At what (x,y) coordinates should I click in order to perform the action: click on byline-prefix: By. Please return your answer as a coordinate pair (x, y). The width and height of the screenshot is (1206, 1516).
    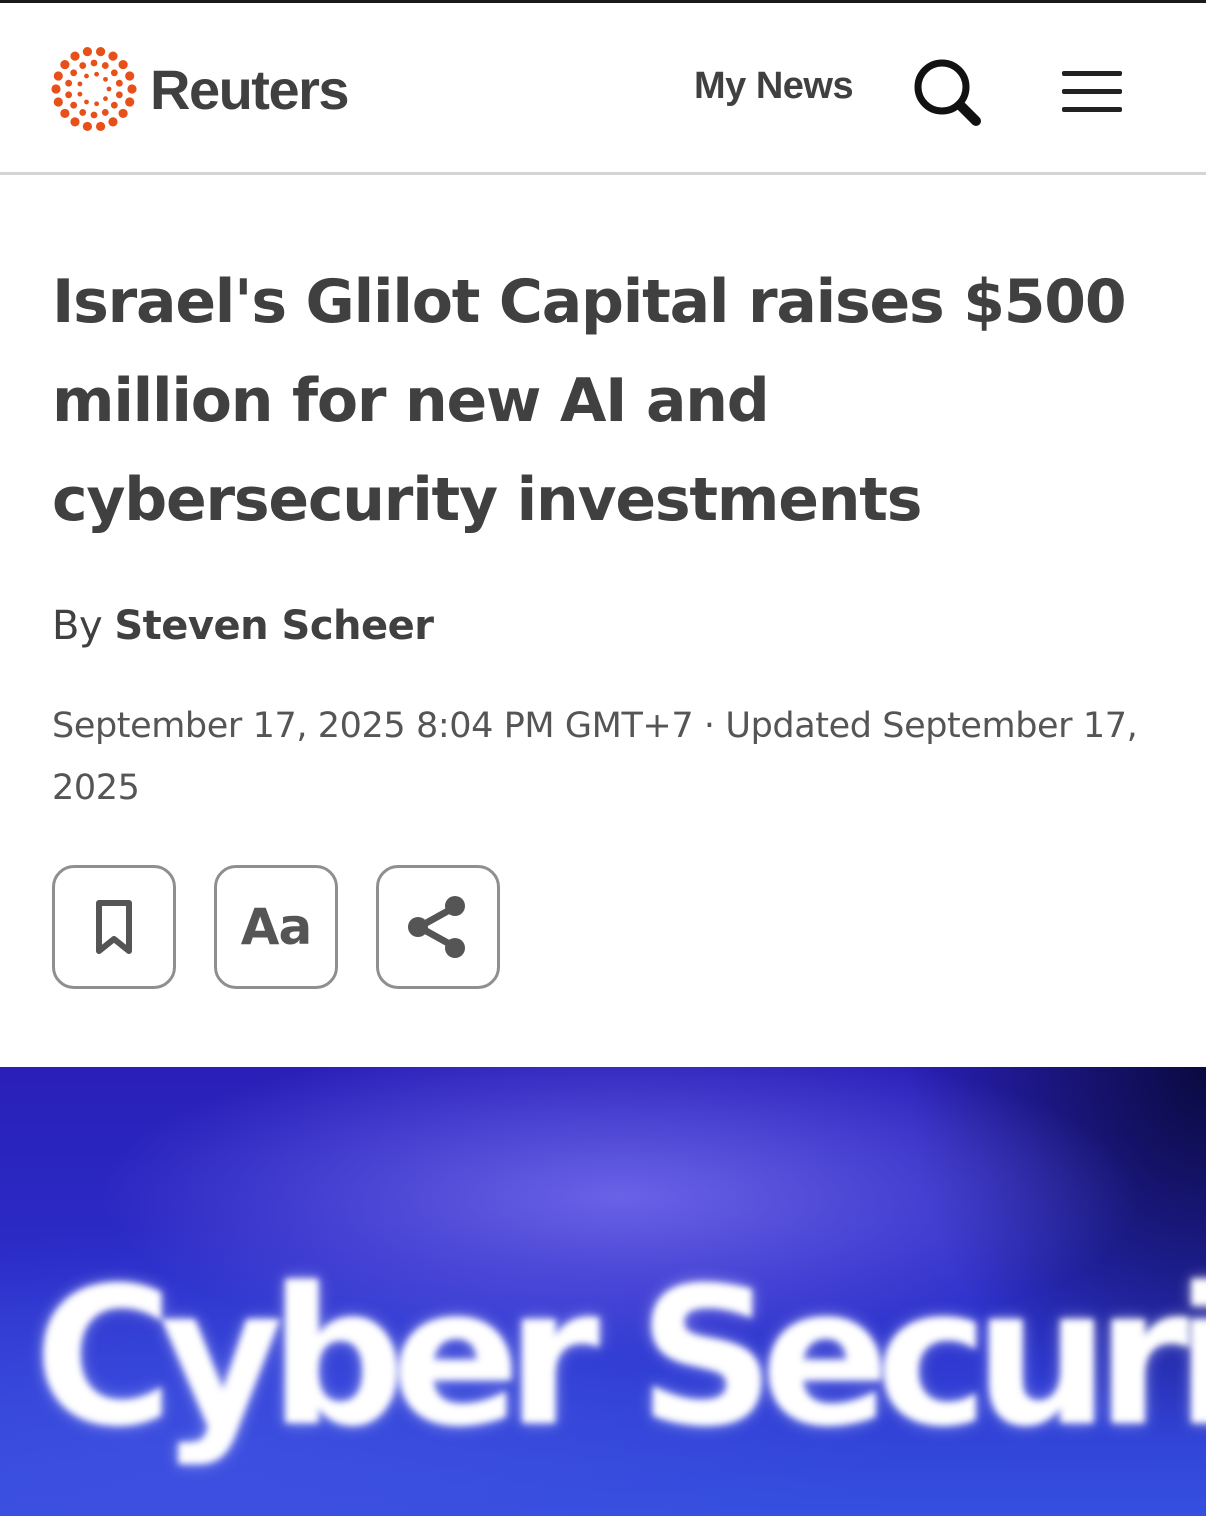
    Looking at the image, I should click on (77, 626).